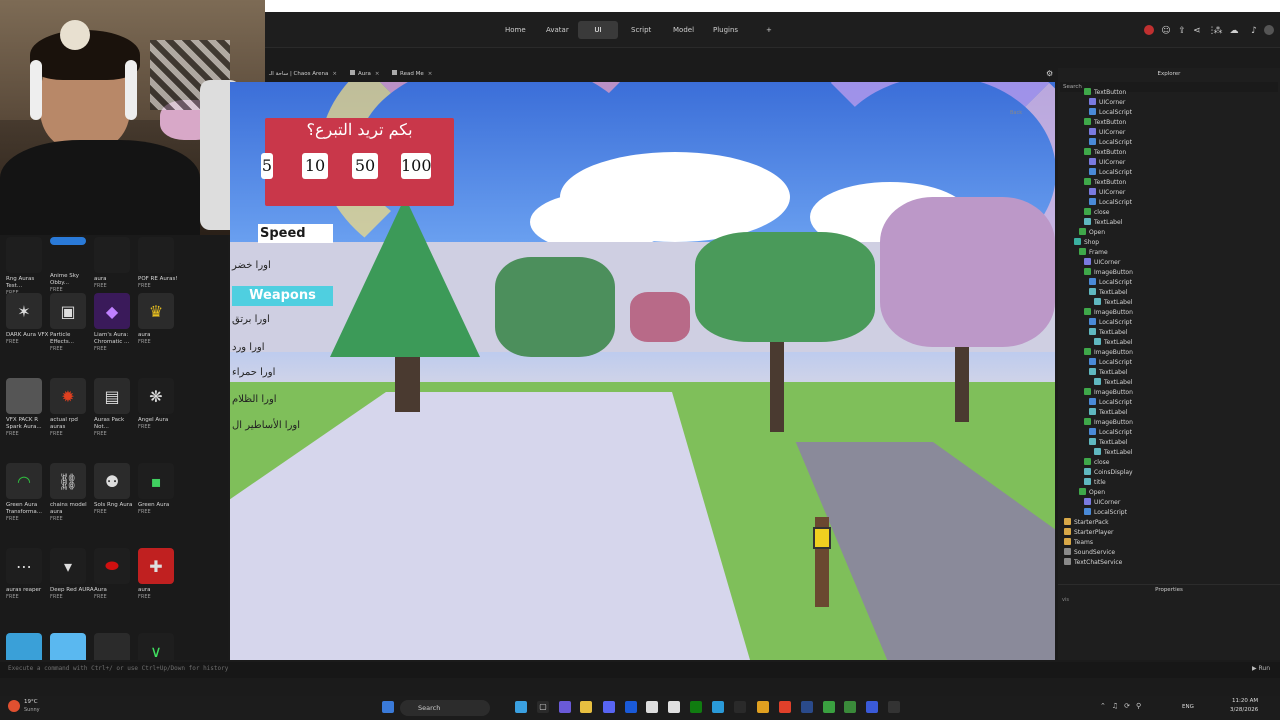 This screenshot has height=720, width=1280. I want to click on explorer-row: Open, so click(1092, 493).